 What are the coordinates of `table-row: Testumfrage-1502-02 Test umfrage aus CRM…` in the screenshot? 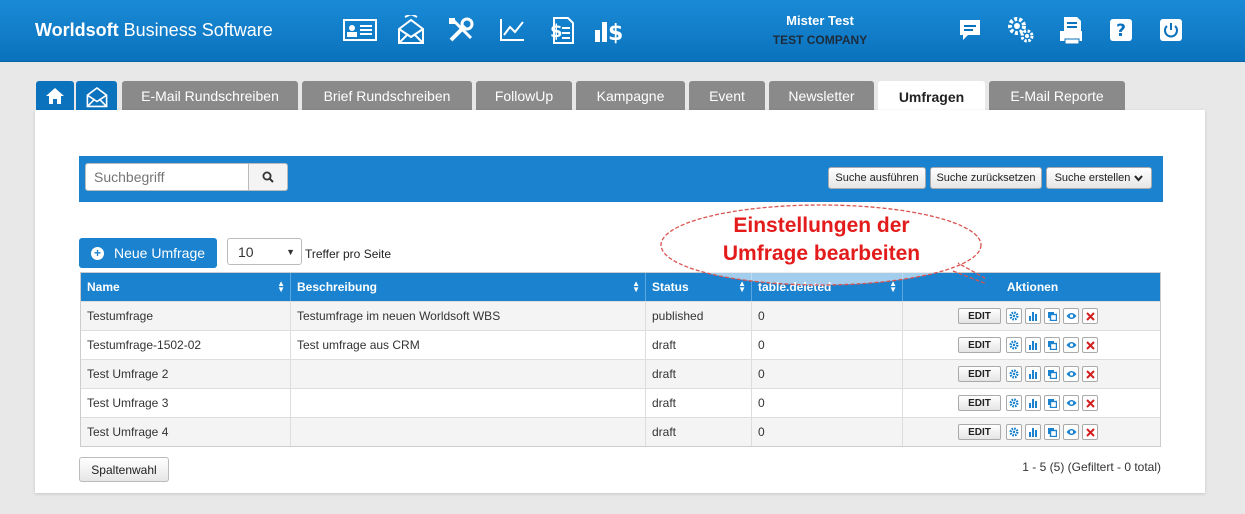 It's located at (620, 344).